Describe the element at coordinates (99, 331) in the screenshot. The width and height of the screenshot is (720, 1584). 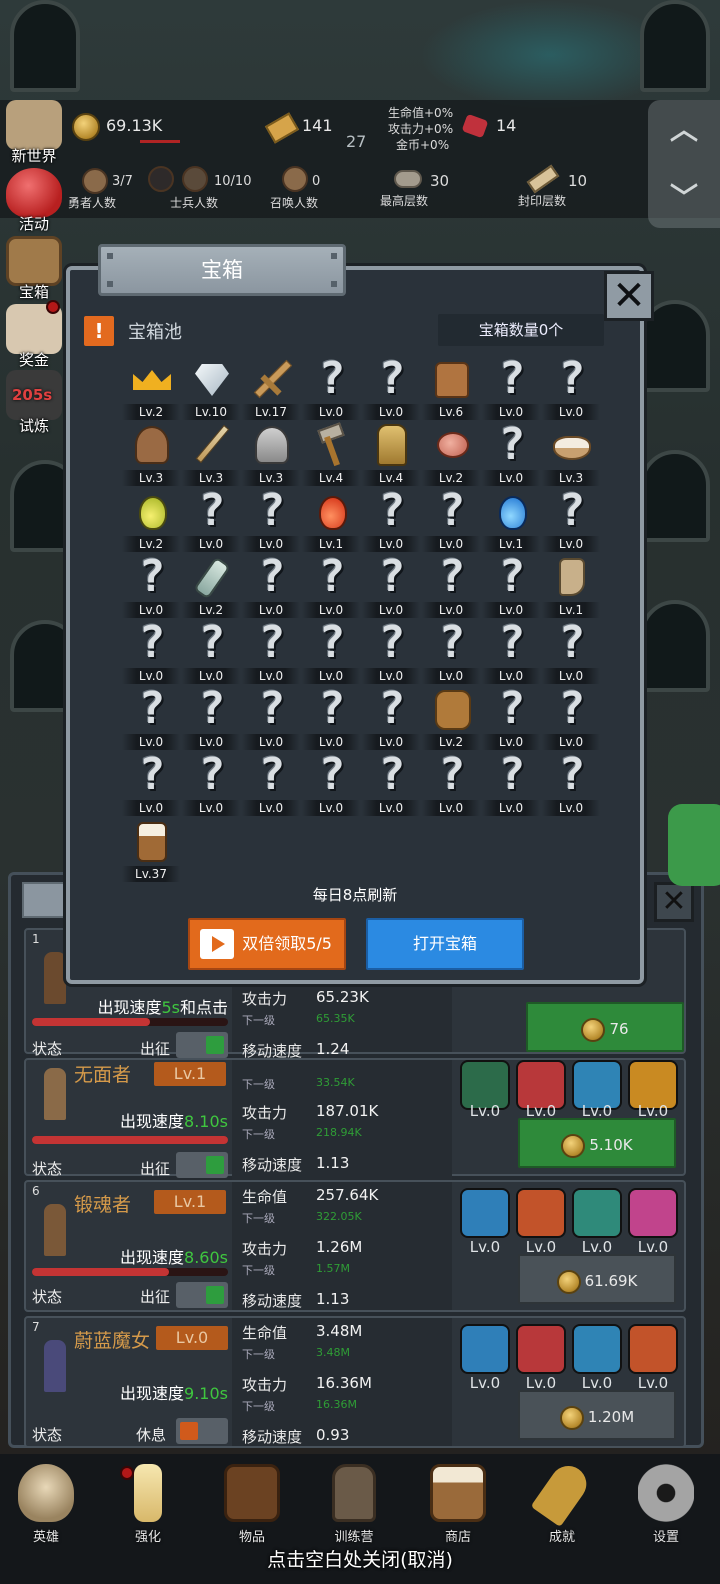
I see `info-icon: !` at that location.